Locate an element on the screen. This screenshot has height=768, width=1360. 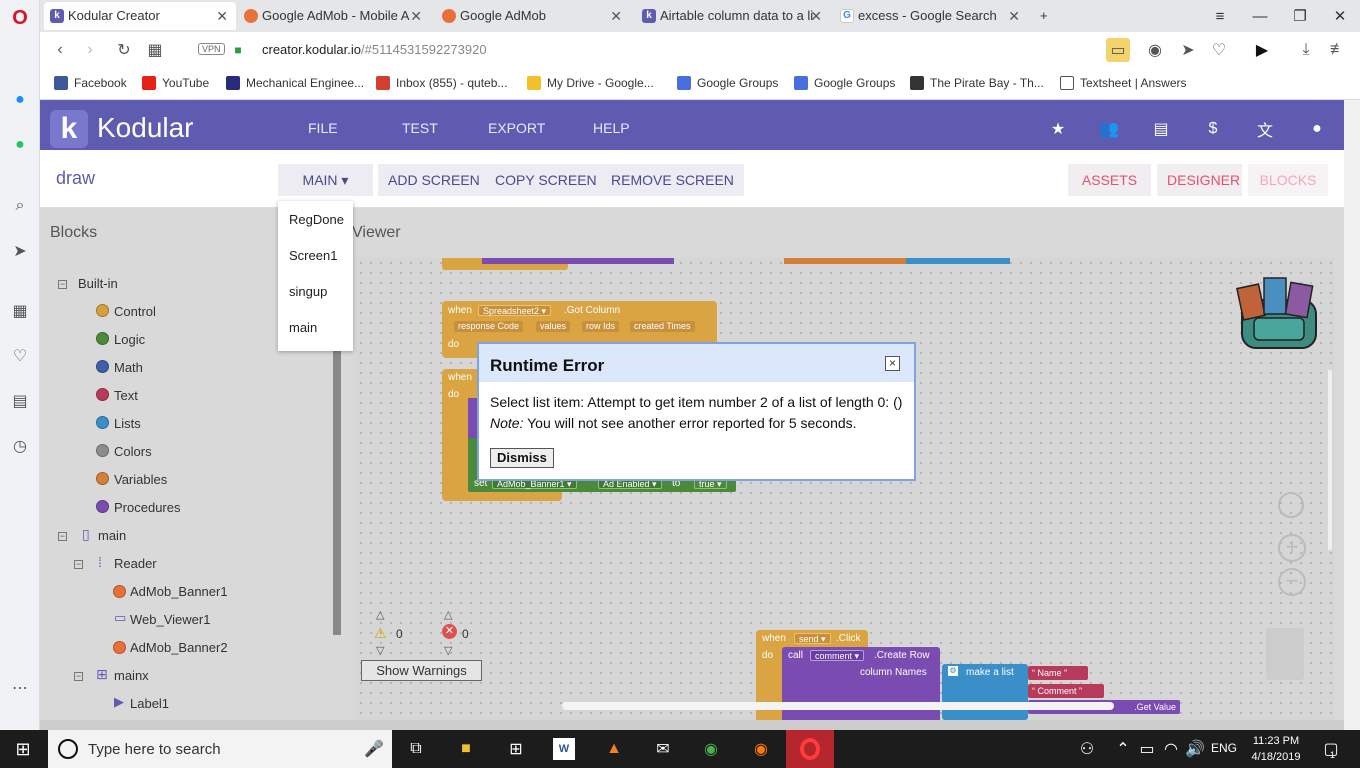
share-icon: ➤ is located at coordinates (1188, 50).